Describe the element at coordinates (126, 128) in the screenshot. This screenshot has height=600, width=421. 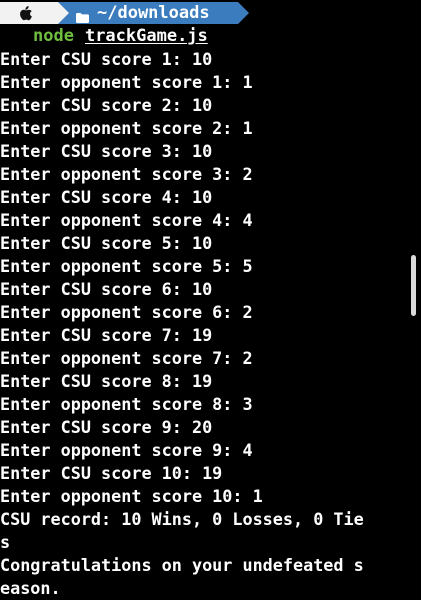
I see `output-line: Enter opponent score 2: 1` at that location.